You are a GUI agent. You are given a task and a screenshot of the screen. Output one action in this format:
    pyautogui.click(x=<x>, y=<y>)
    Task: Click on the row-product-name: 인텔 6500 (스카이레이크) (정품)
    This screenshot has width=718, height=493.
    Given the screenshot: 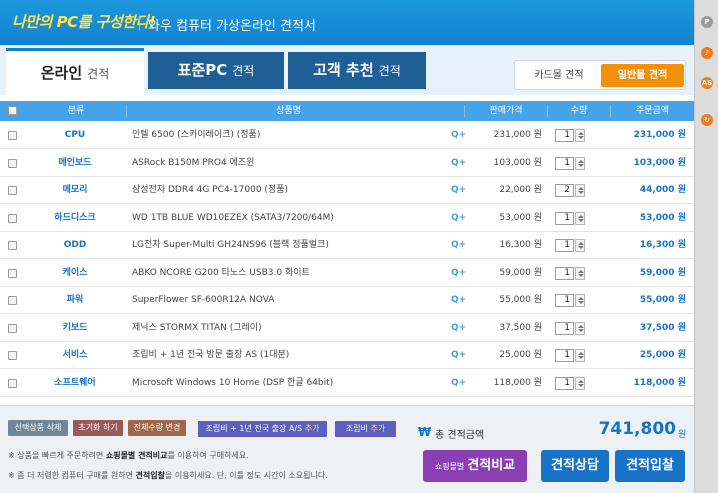 What is the action you would take?
    pyautogui.click(x=282, y=135)
    